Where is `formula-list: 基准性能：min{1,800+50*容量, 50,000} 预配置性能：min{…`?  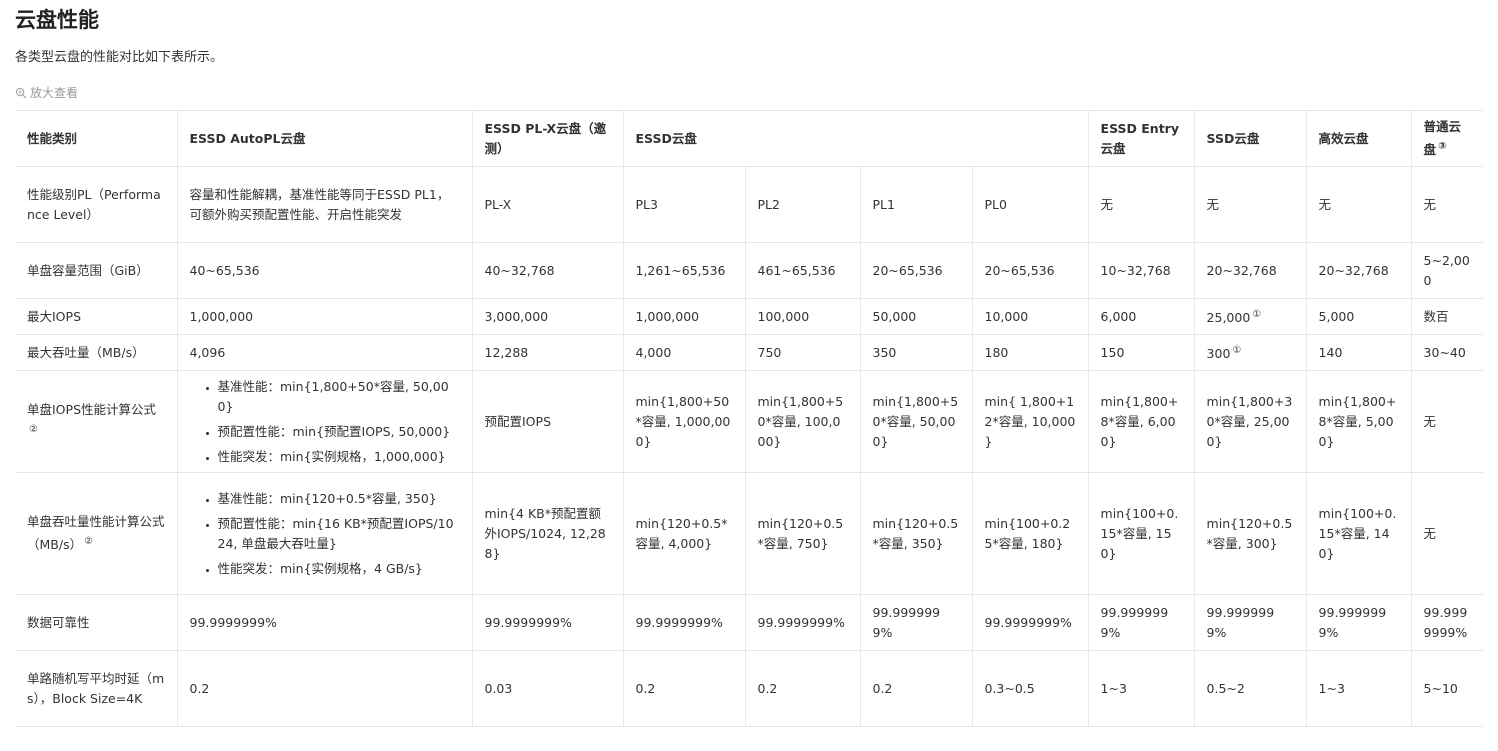
formula-list: 基准性能：min{1,800+50*容量, 50,000} 预配置性能：min{… is located at coordinates (325, 422).